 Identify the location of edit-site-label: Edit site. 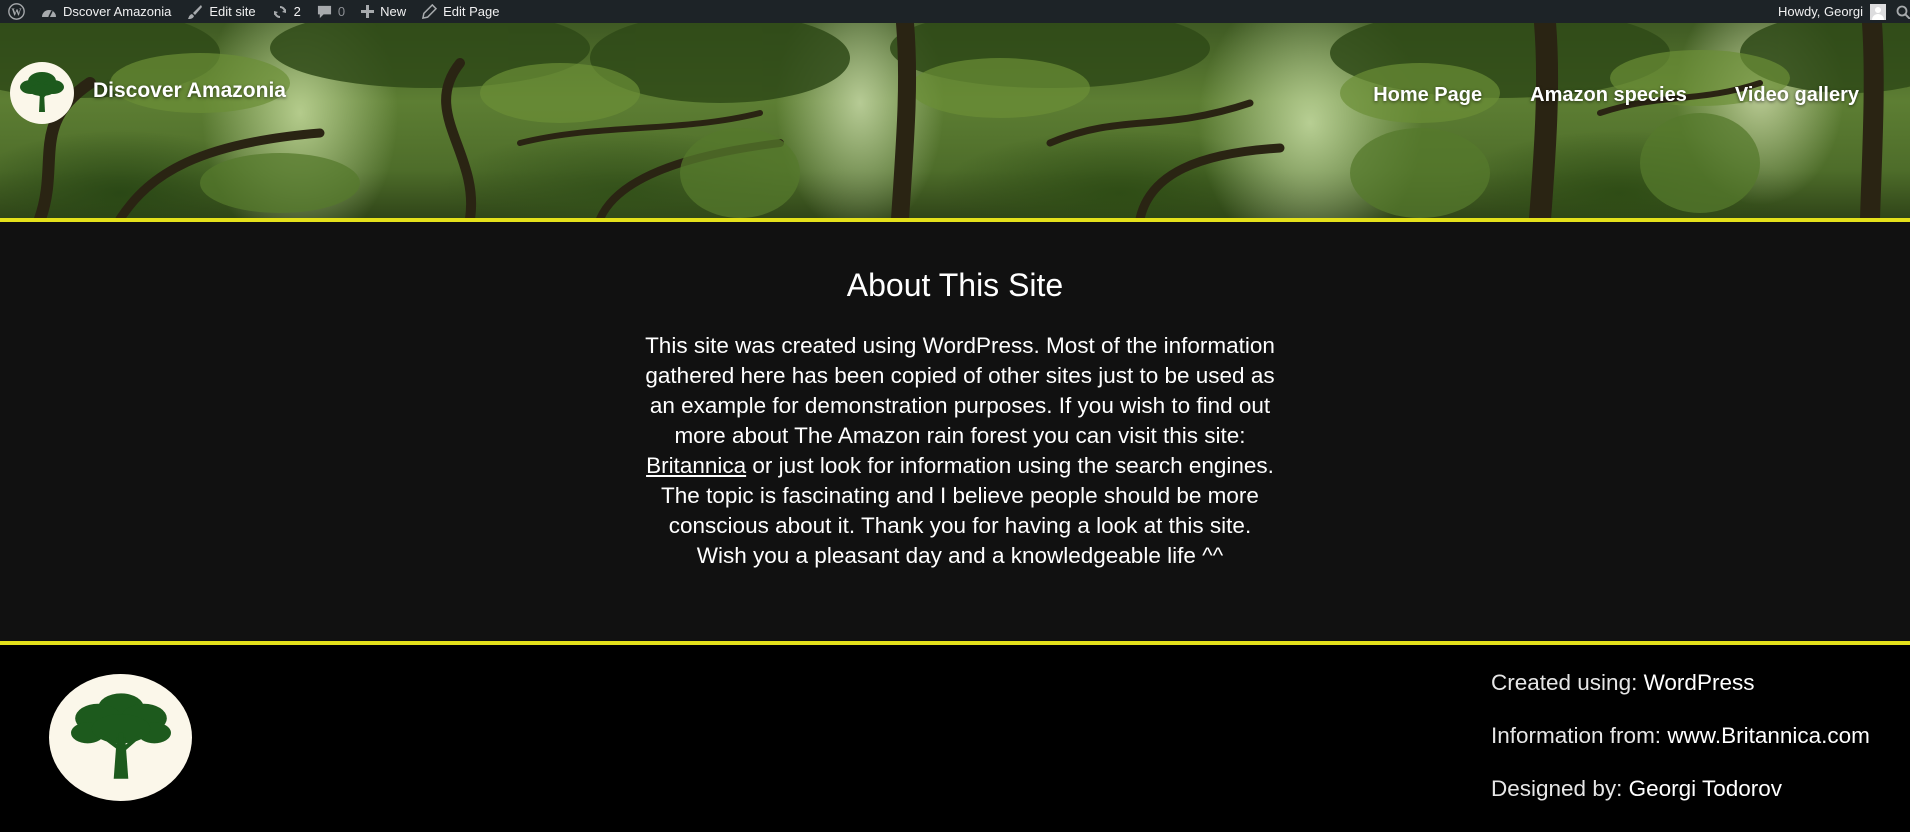
(232, 11).